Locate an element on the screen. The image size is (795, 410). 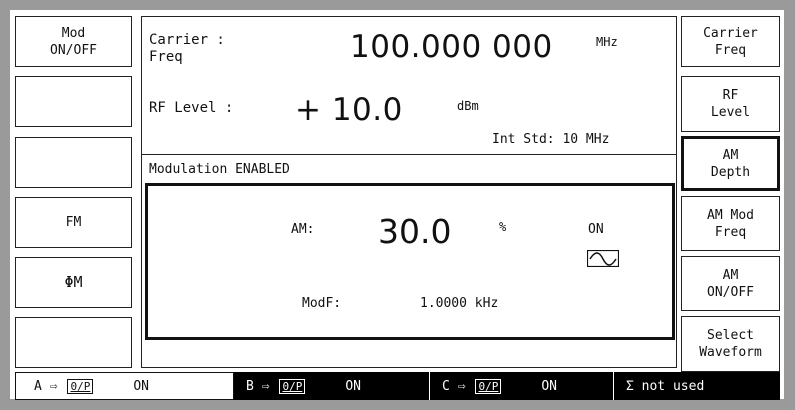
carrier-freq-unit: MHz is located at coordinates (607, 42).